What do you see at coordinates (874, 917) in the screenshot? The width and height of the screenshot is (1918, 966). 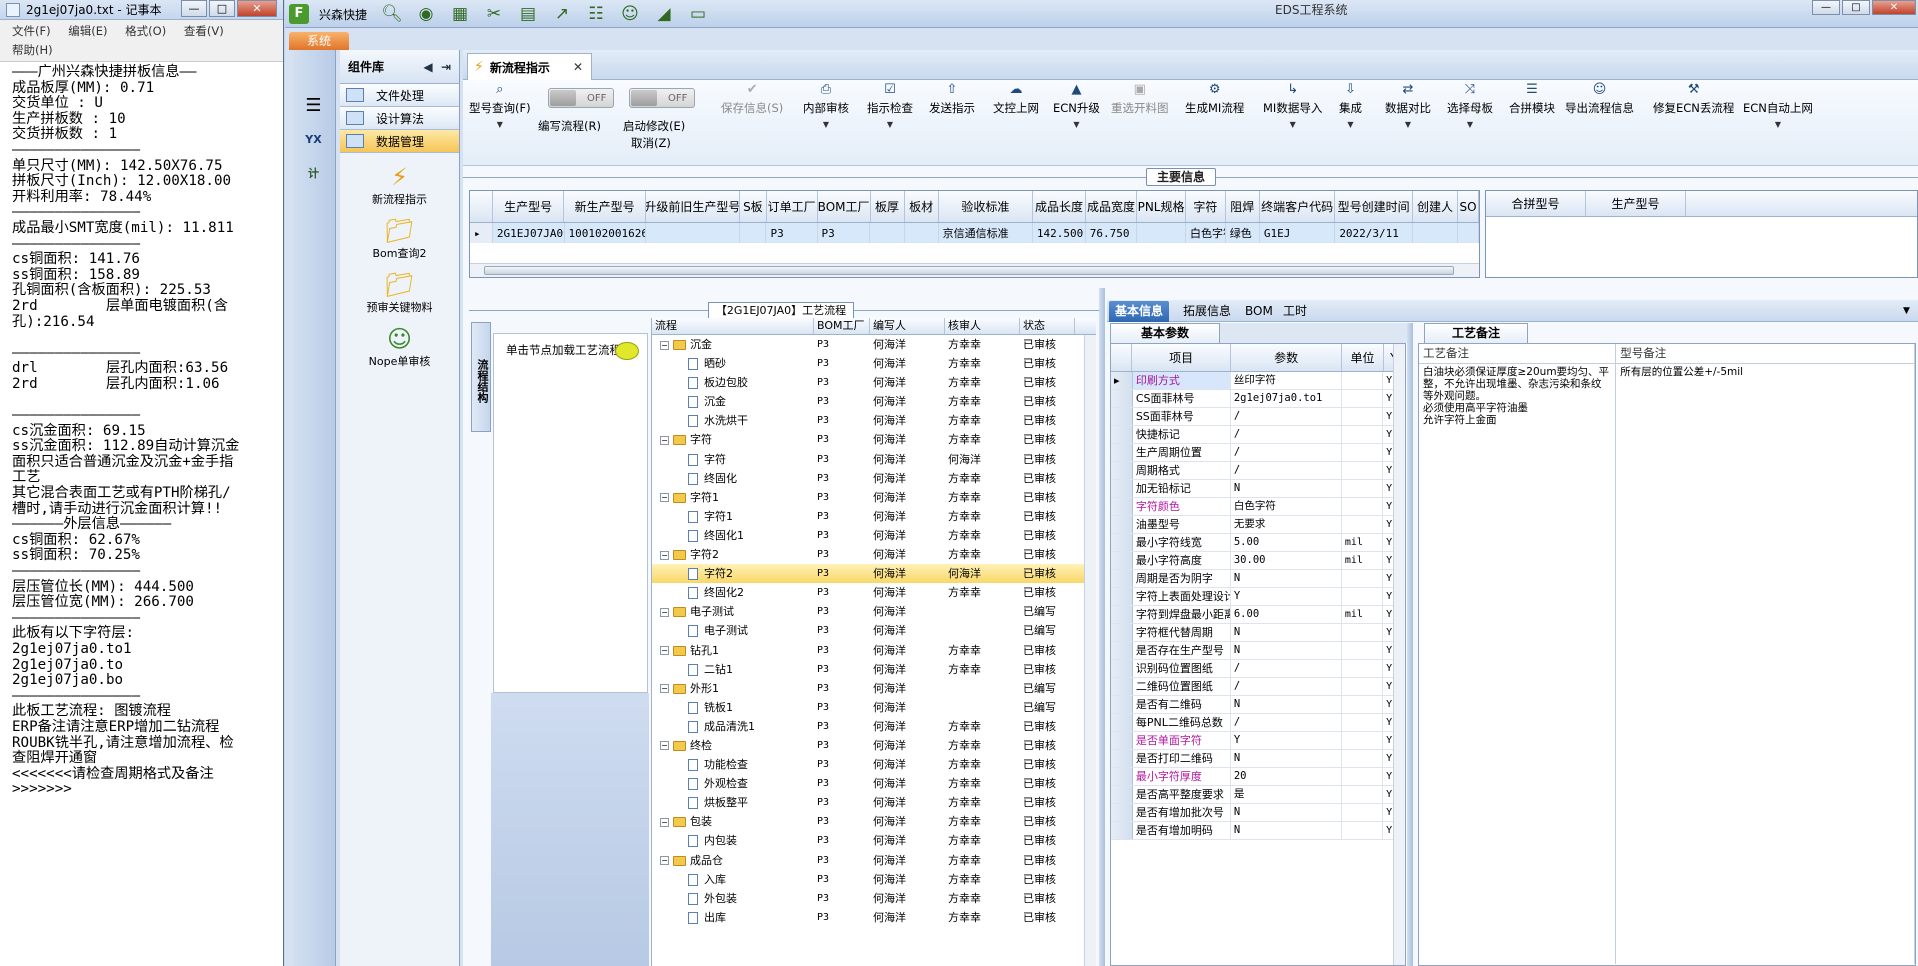 I see `tree-row: 出库 P3 何海洋 方幸幸 已审核` at bounding box center [874, 917].